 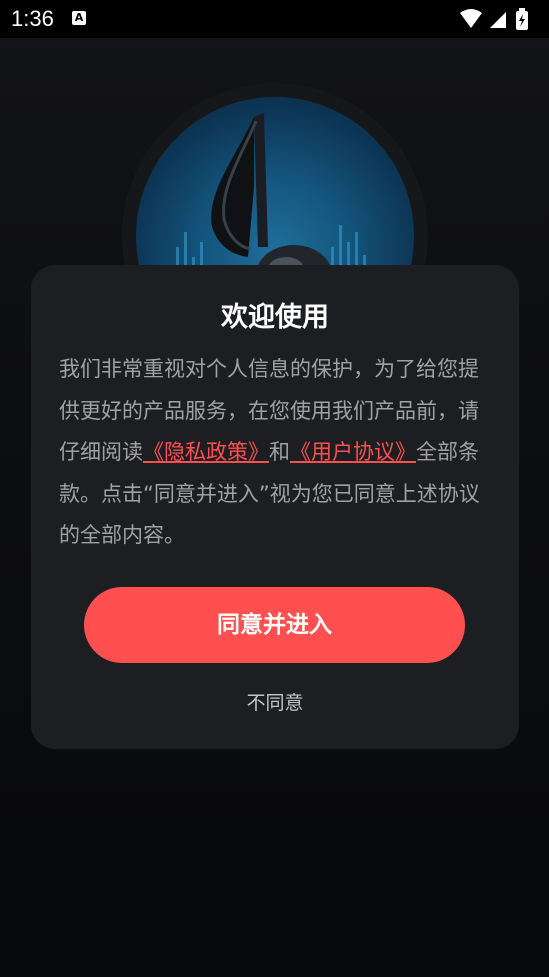 What do you see at coordinates (353, 452) in the screenshot?
I see `user-agreement-link: 《用户协议》` at bounding box center [353, 452].